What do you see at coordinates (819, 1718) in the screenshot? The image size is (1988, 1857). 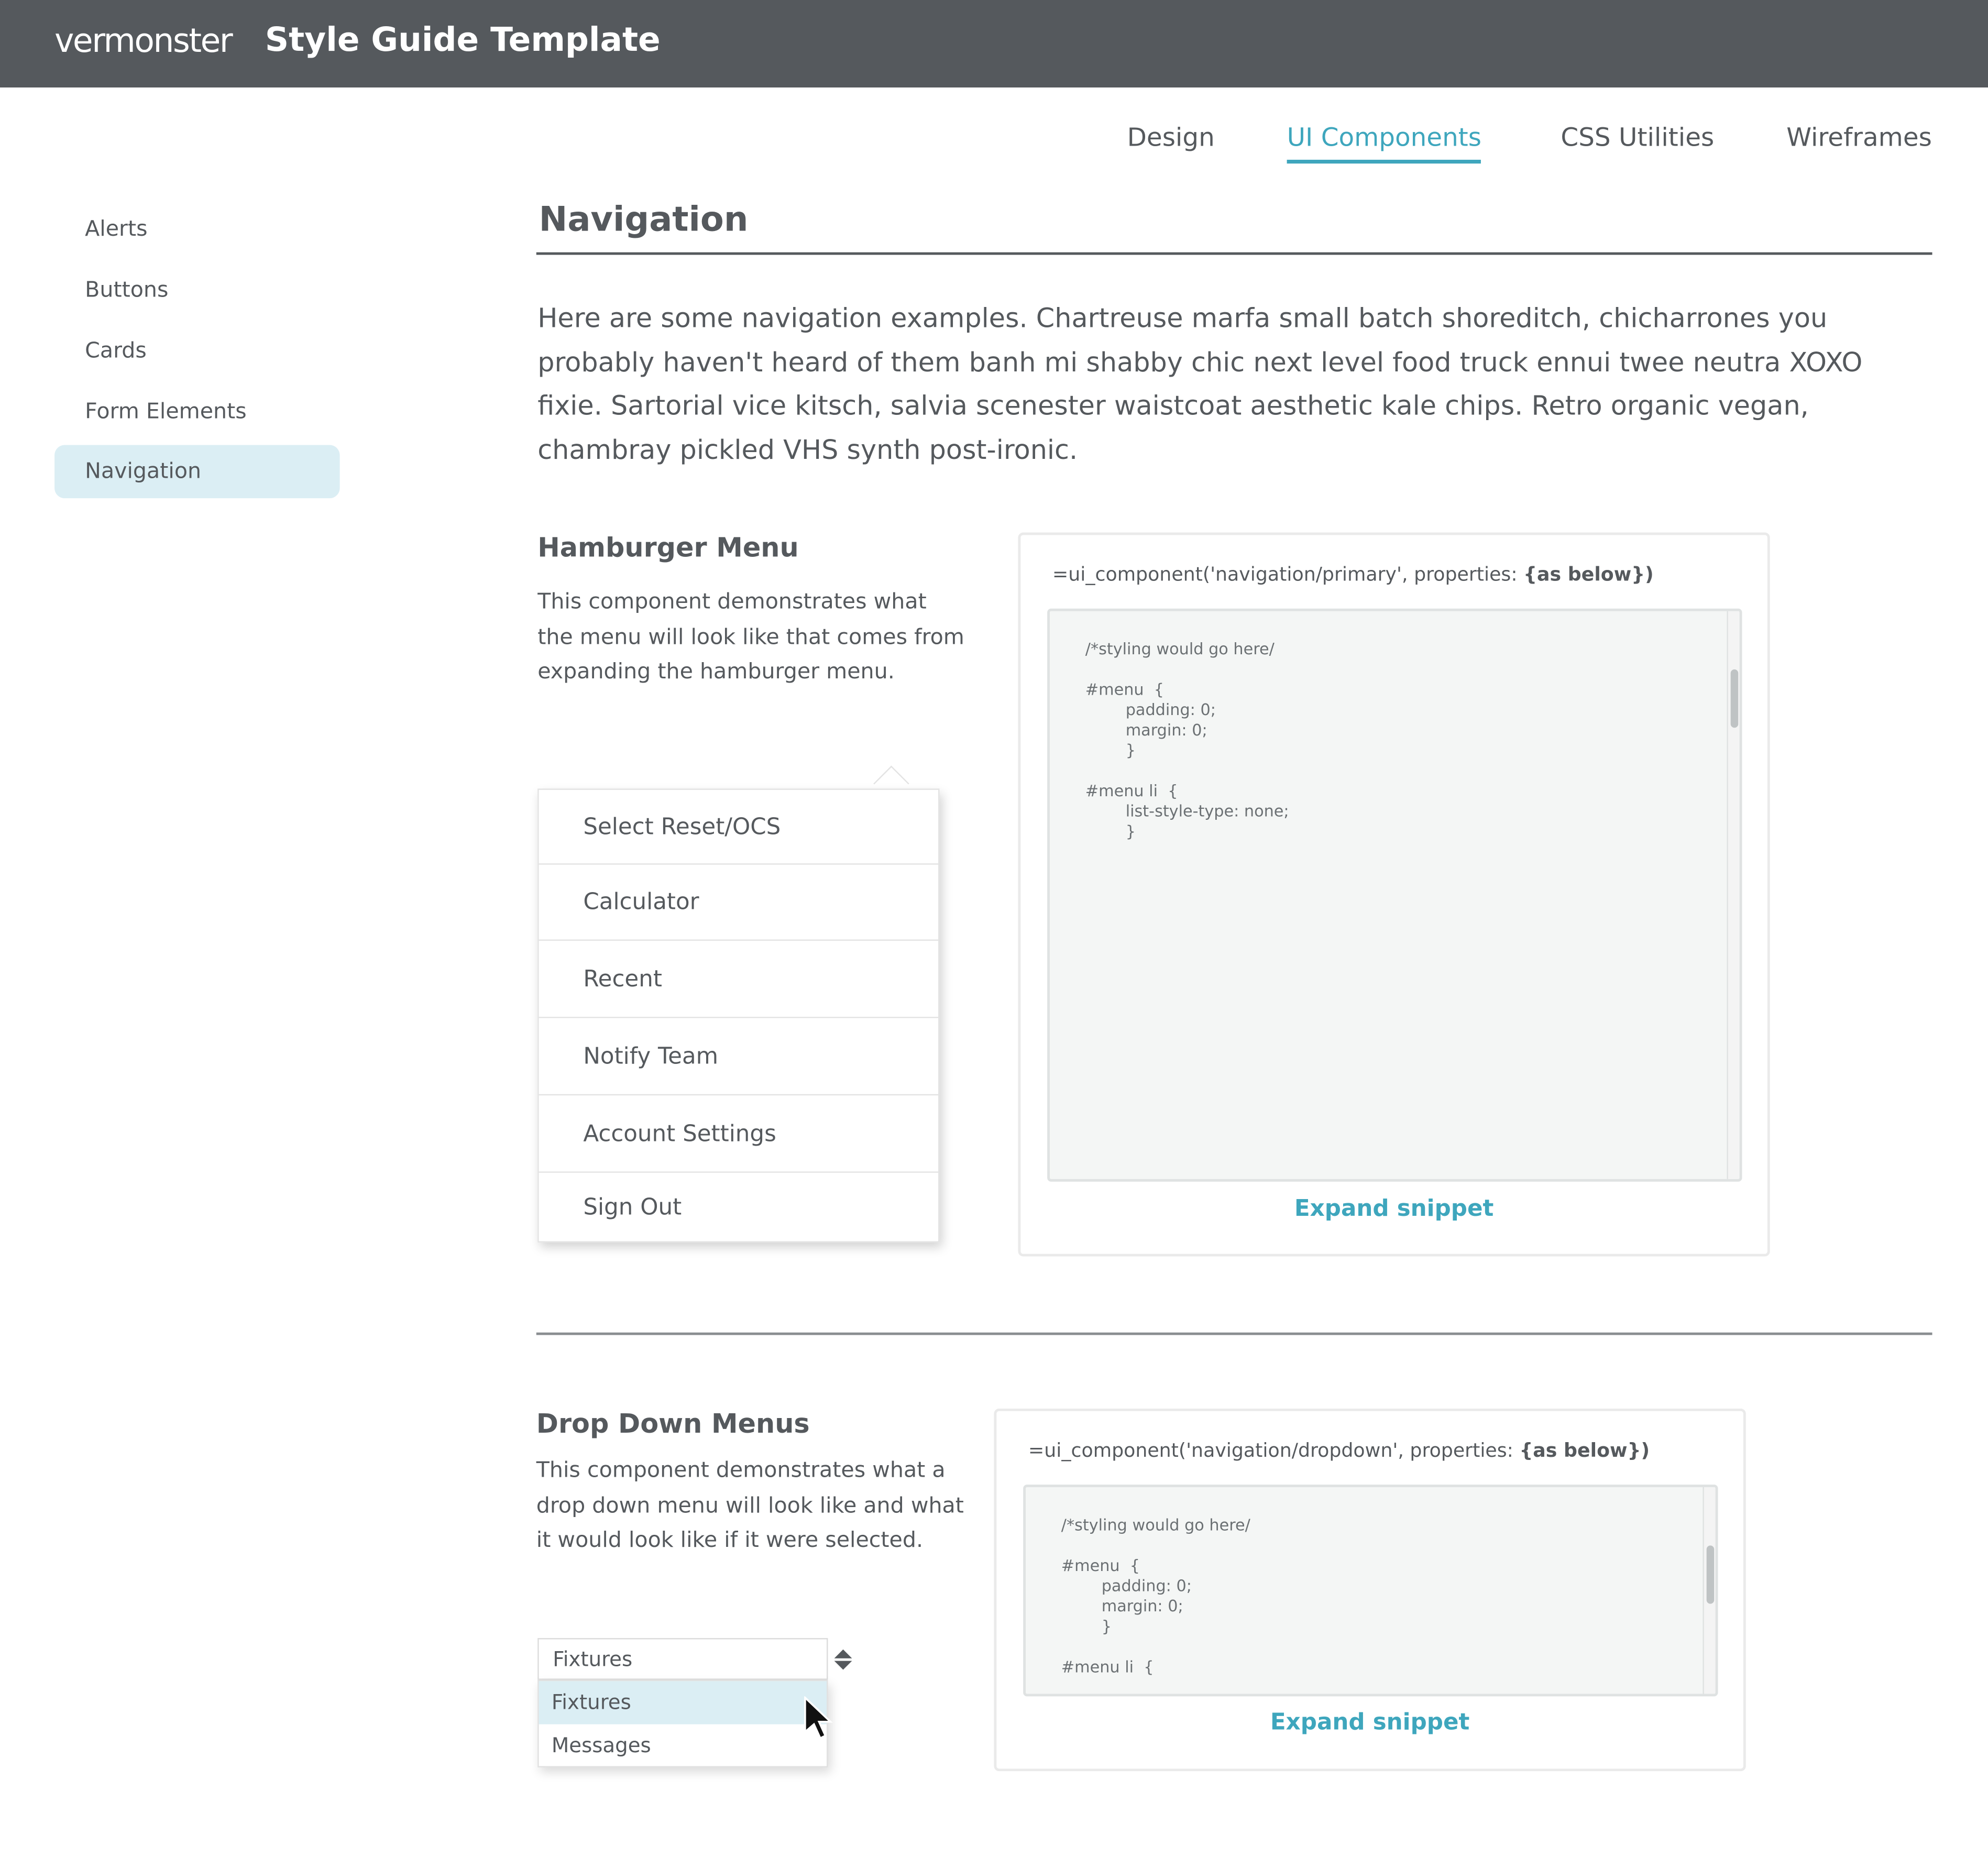 I see `mouse-pointer-icon` at bounding box center [819, 1718].